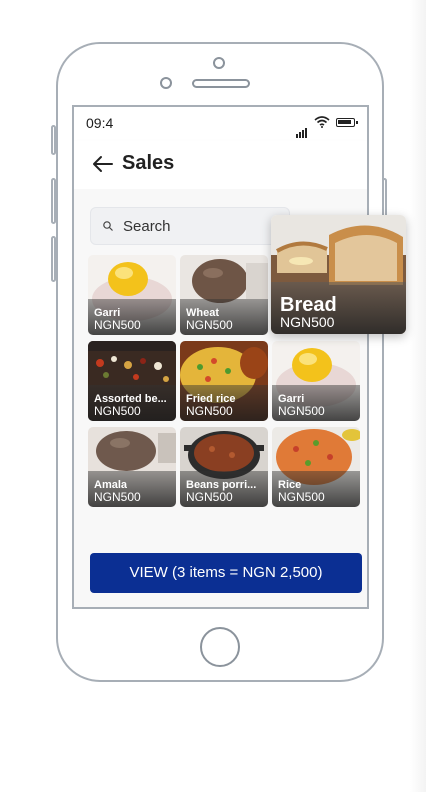 Image resolution: width=426 pixels, height=792 pixels. Describe the element at coordinates (338, 274) in the screenshot. I see `dragging-product-card: Bread NGN500` at that location.